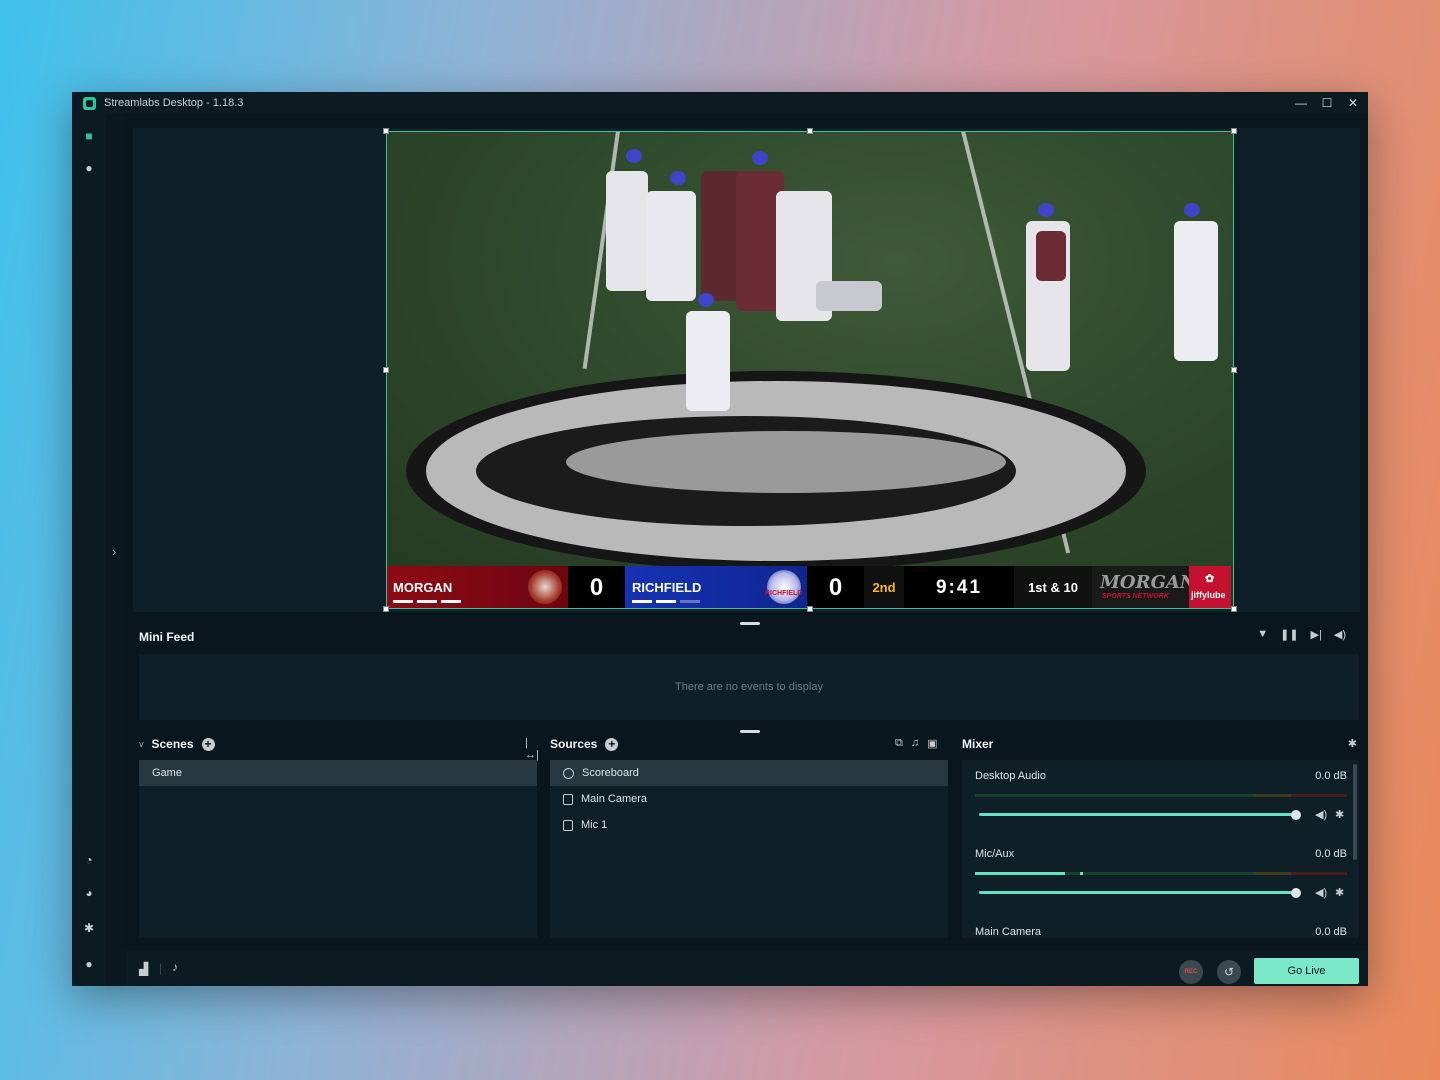  What do you see at coordinates (1148, 582) in the screenshot?
I see `network-name: MORGAN` at bounding box center [1148, 582].